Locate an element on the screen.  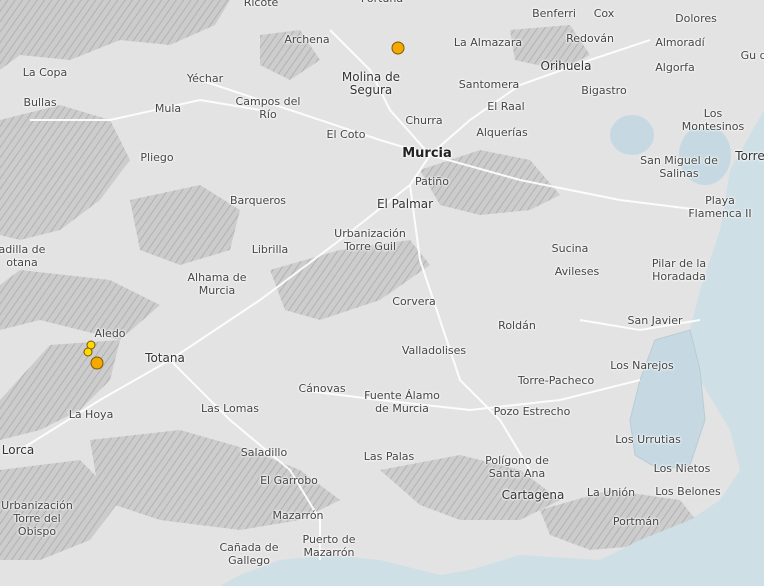
place-label-el-coto: El Coto is located at coordinates (346, 134).